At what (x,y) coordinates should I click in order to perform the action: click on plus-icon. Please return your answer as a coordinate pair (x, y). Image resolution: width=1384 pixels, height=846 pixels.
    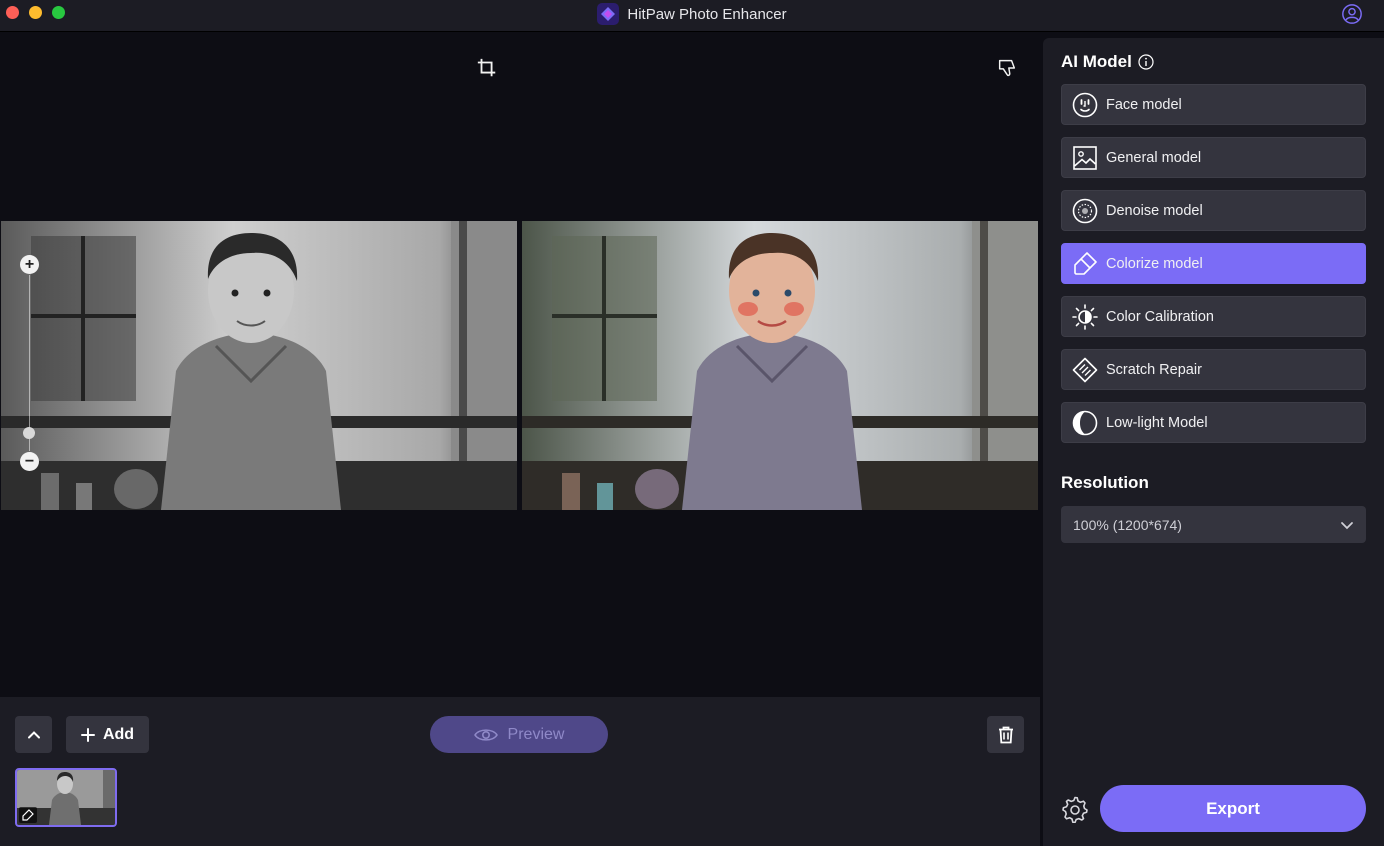
    Looking at the image, I should click on (87, 734).